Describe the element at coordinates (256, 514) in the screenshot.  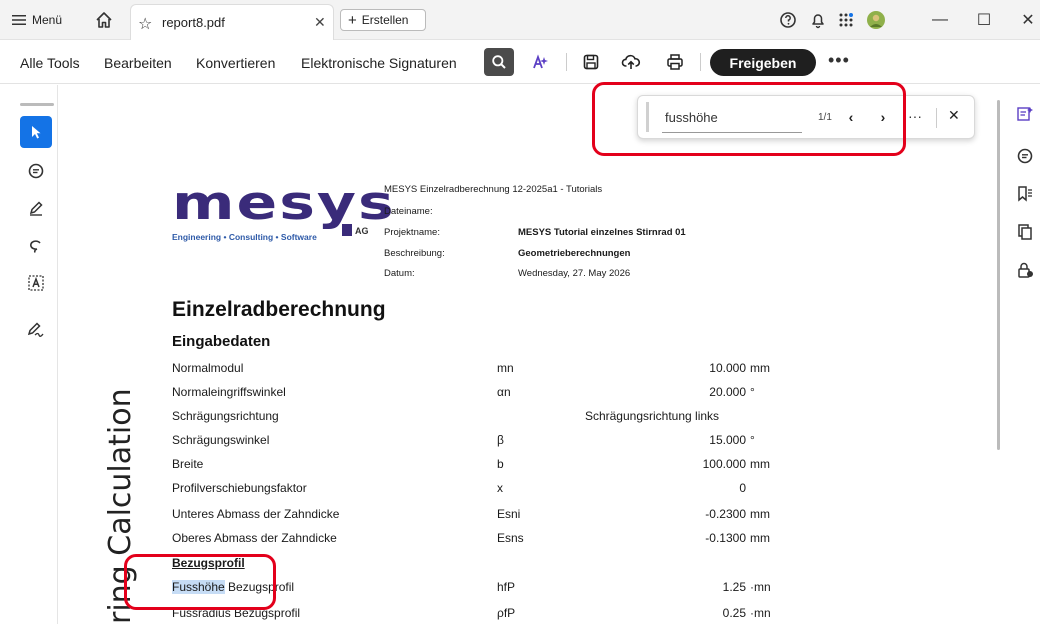
I see `param-name: Unteres Abmass der Zahndicke` at that location.